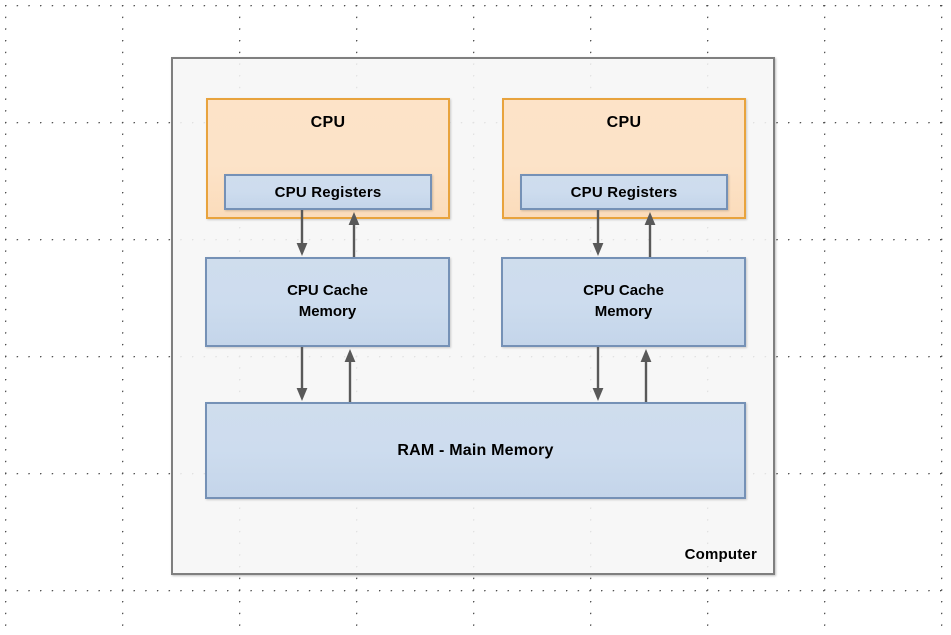  What do you see at coordinates (623, 302) in the screenshot?
I see `cpu-cache-box-right: CPU Cache Memory` at bounding box center [623, 302].